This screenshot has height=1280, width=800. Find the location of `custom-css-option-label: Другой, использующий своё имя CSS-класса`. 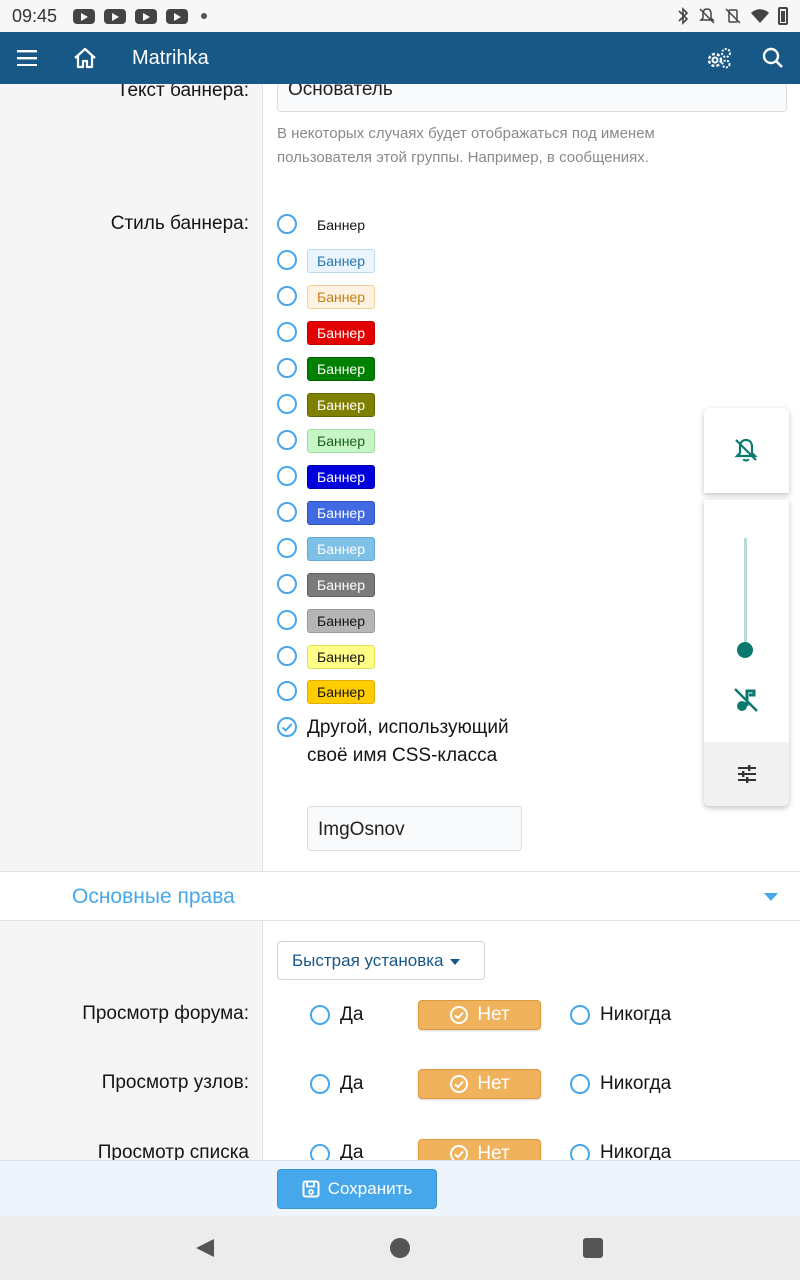

custom-css-option-label: Другой, использующий своё имя CSS-класса is located at coordinates (417, 742).